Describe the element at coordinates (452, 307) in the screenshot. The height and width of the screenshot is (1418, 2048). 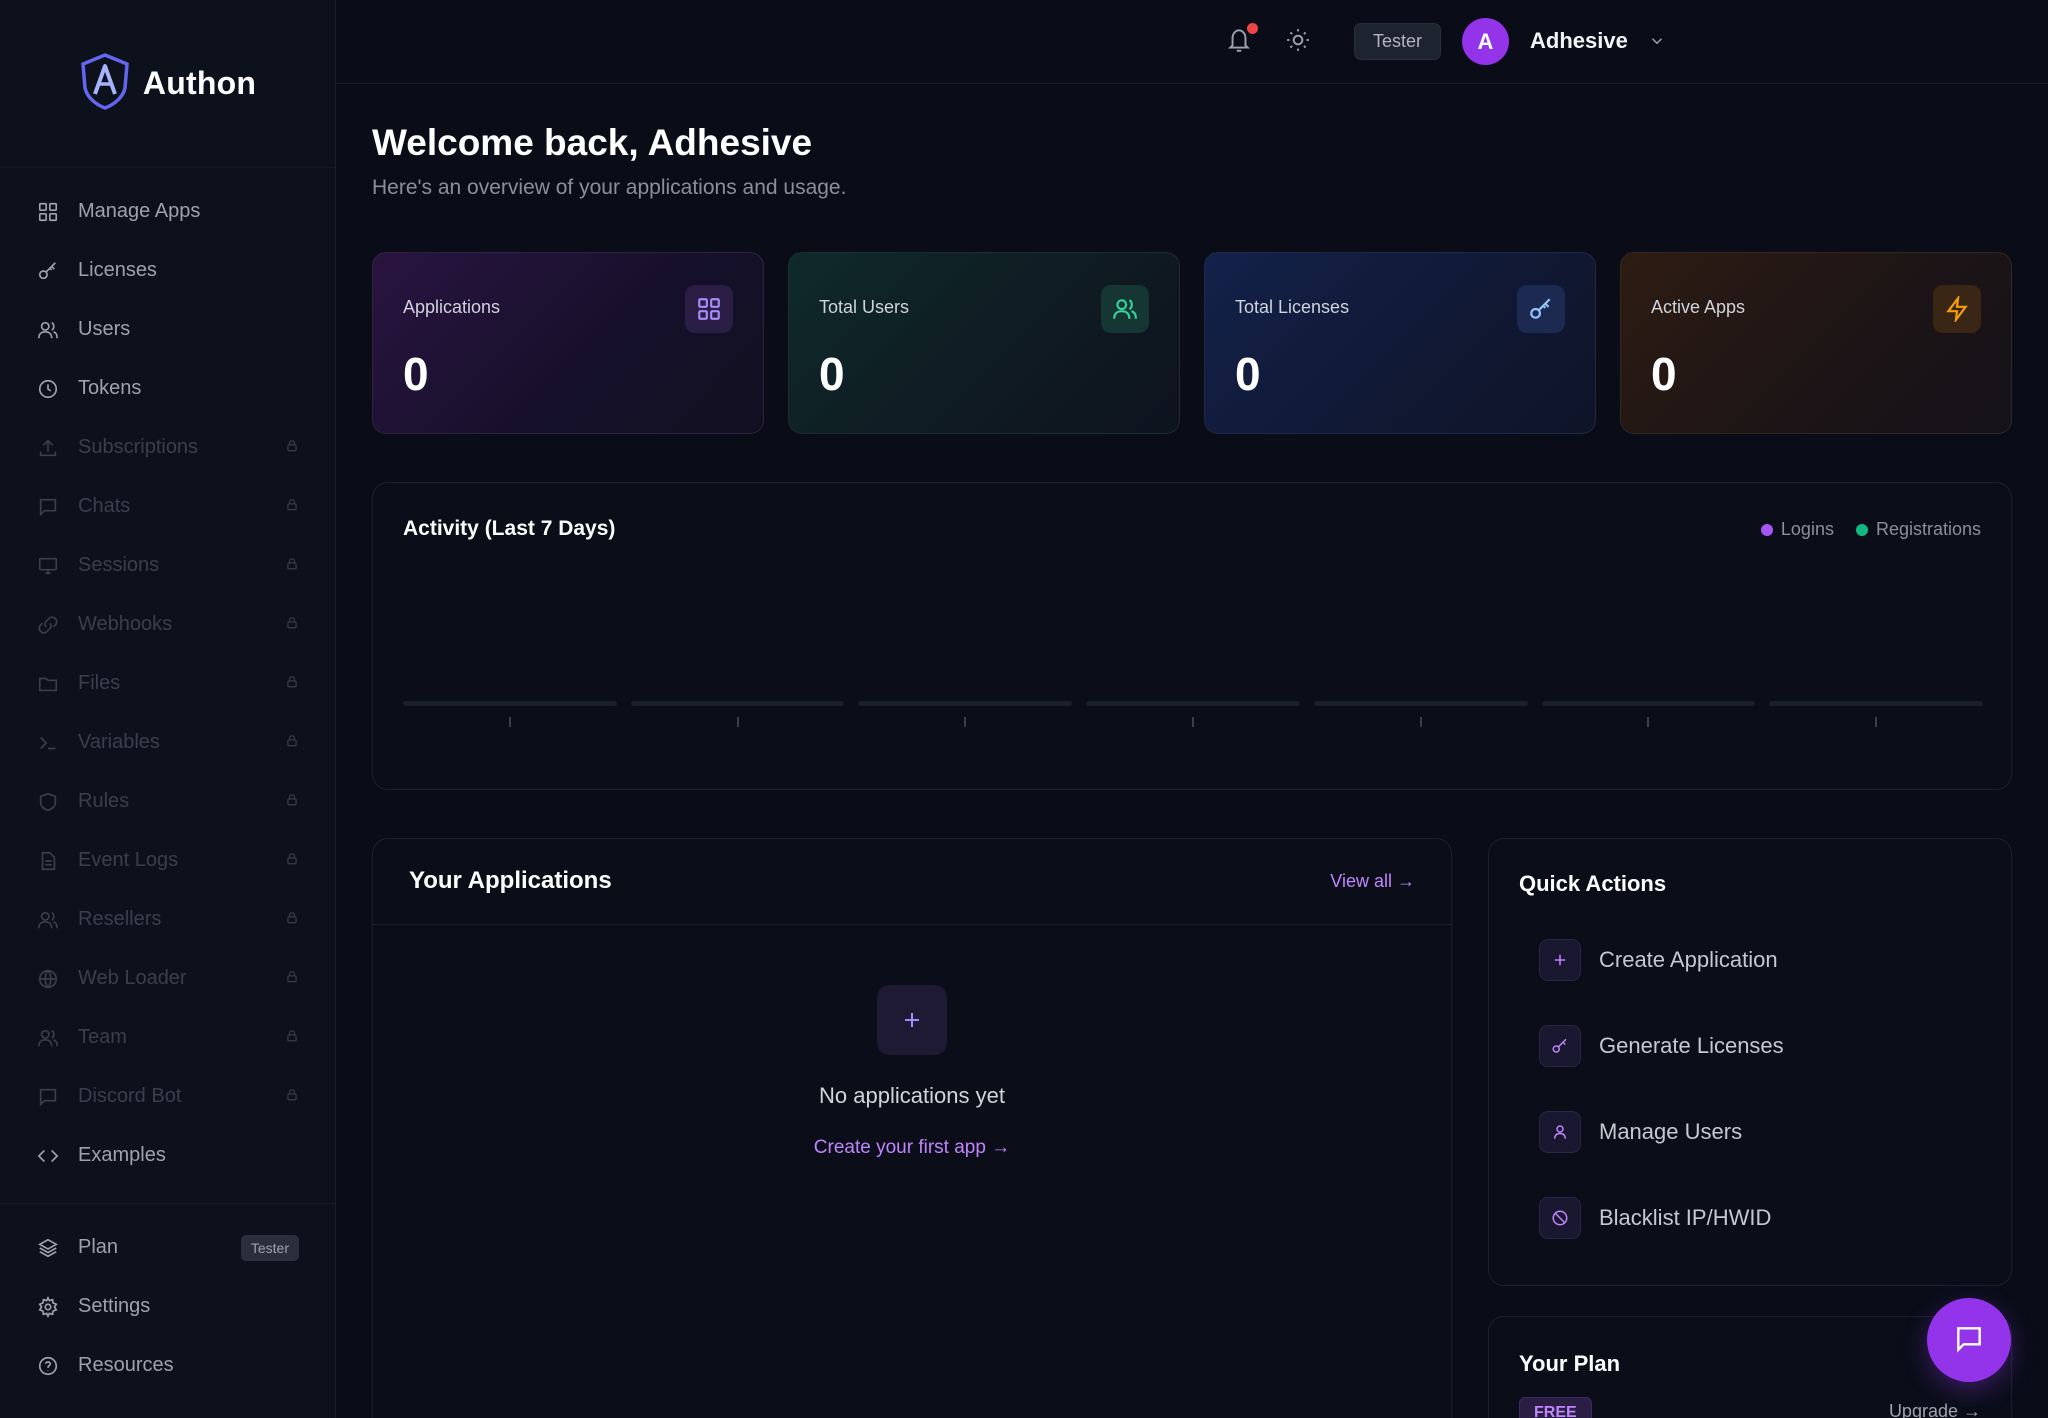
I see `stat-label: Applications` at that location.